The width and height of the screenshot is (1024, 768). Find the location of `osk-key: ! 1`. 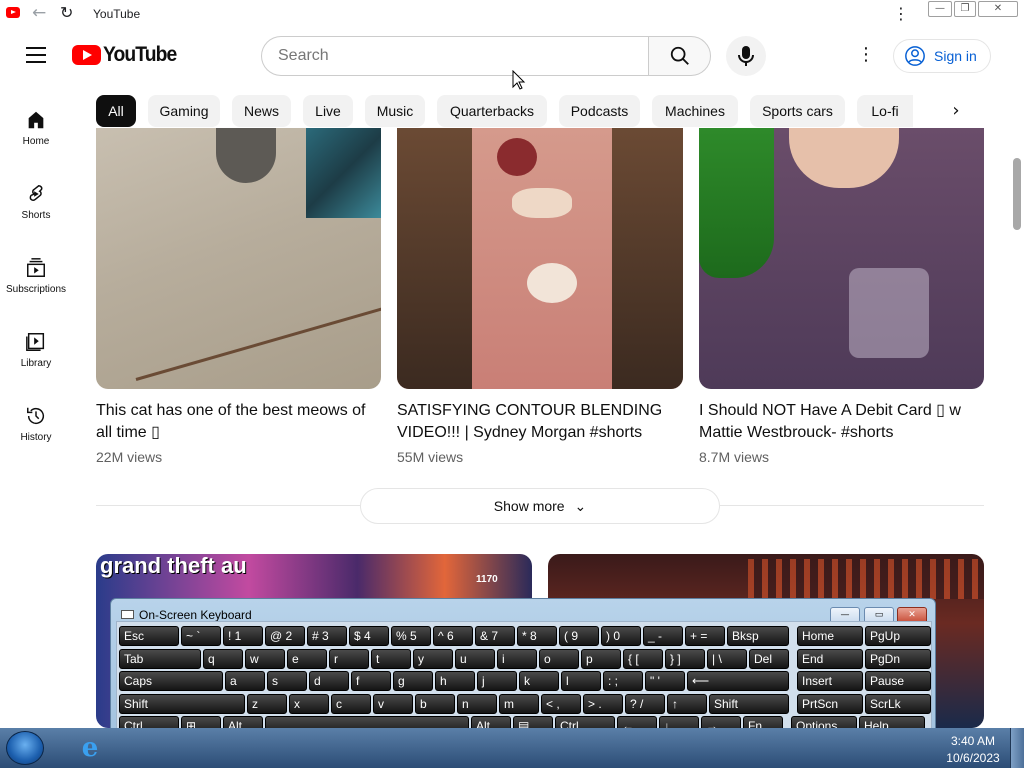

osk-key: ! 1 is located at coordinates (243, 636).